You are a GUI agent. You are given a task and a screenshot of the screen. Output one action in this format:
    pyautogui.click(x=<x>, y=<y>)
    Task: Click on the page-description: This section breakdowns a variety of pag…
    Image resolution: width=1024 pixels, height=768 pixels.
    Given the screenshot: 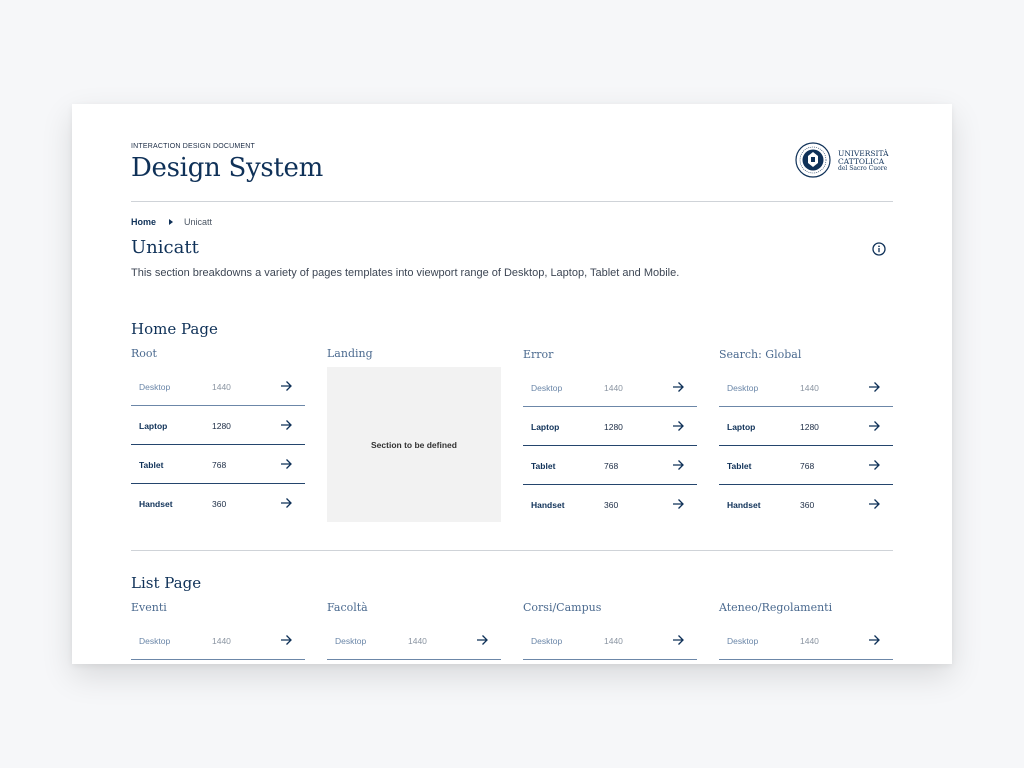 What is the action you would take?
    pyautogui.click(x=405, y=273)
    